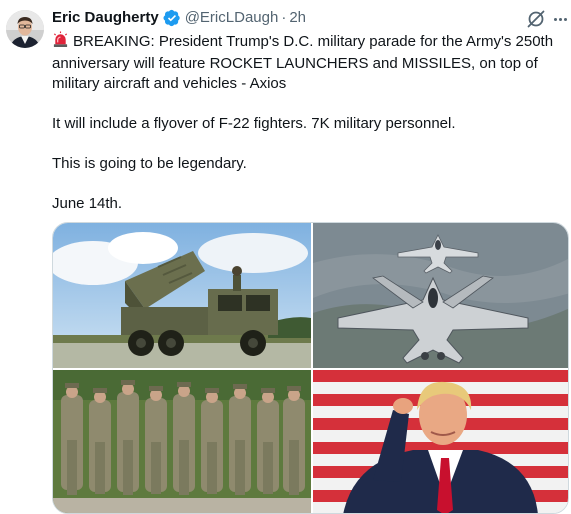  Describe the element at coordinates (560, 19) in the screenshot. I see `more-options-icon` at that location.